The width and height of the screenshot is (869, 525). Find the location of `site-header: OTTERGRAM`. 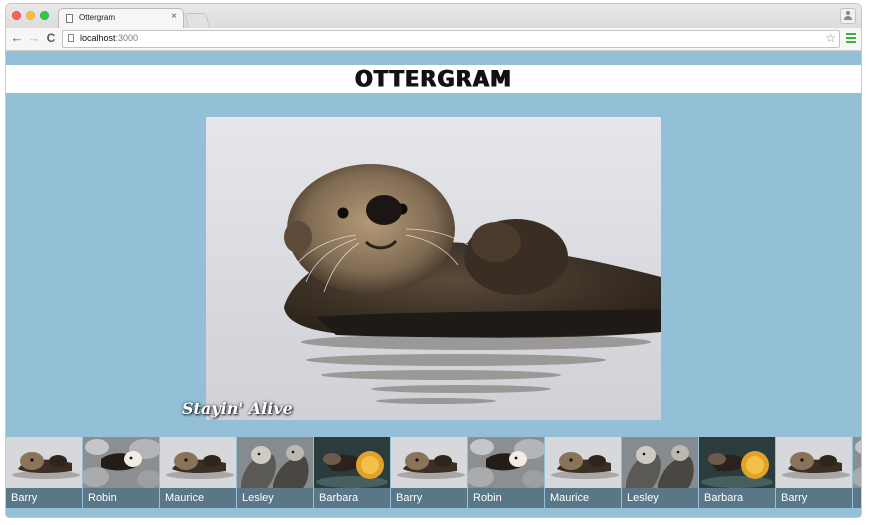

site-header: OTTERGRAM is located at coordinates (433, 79).